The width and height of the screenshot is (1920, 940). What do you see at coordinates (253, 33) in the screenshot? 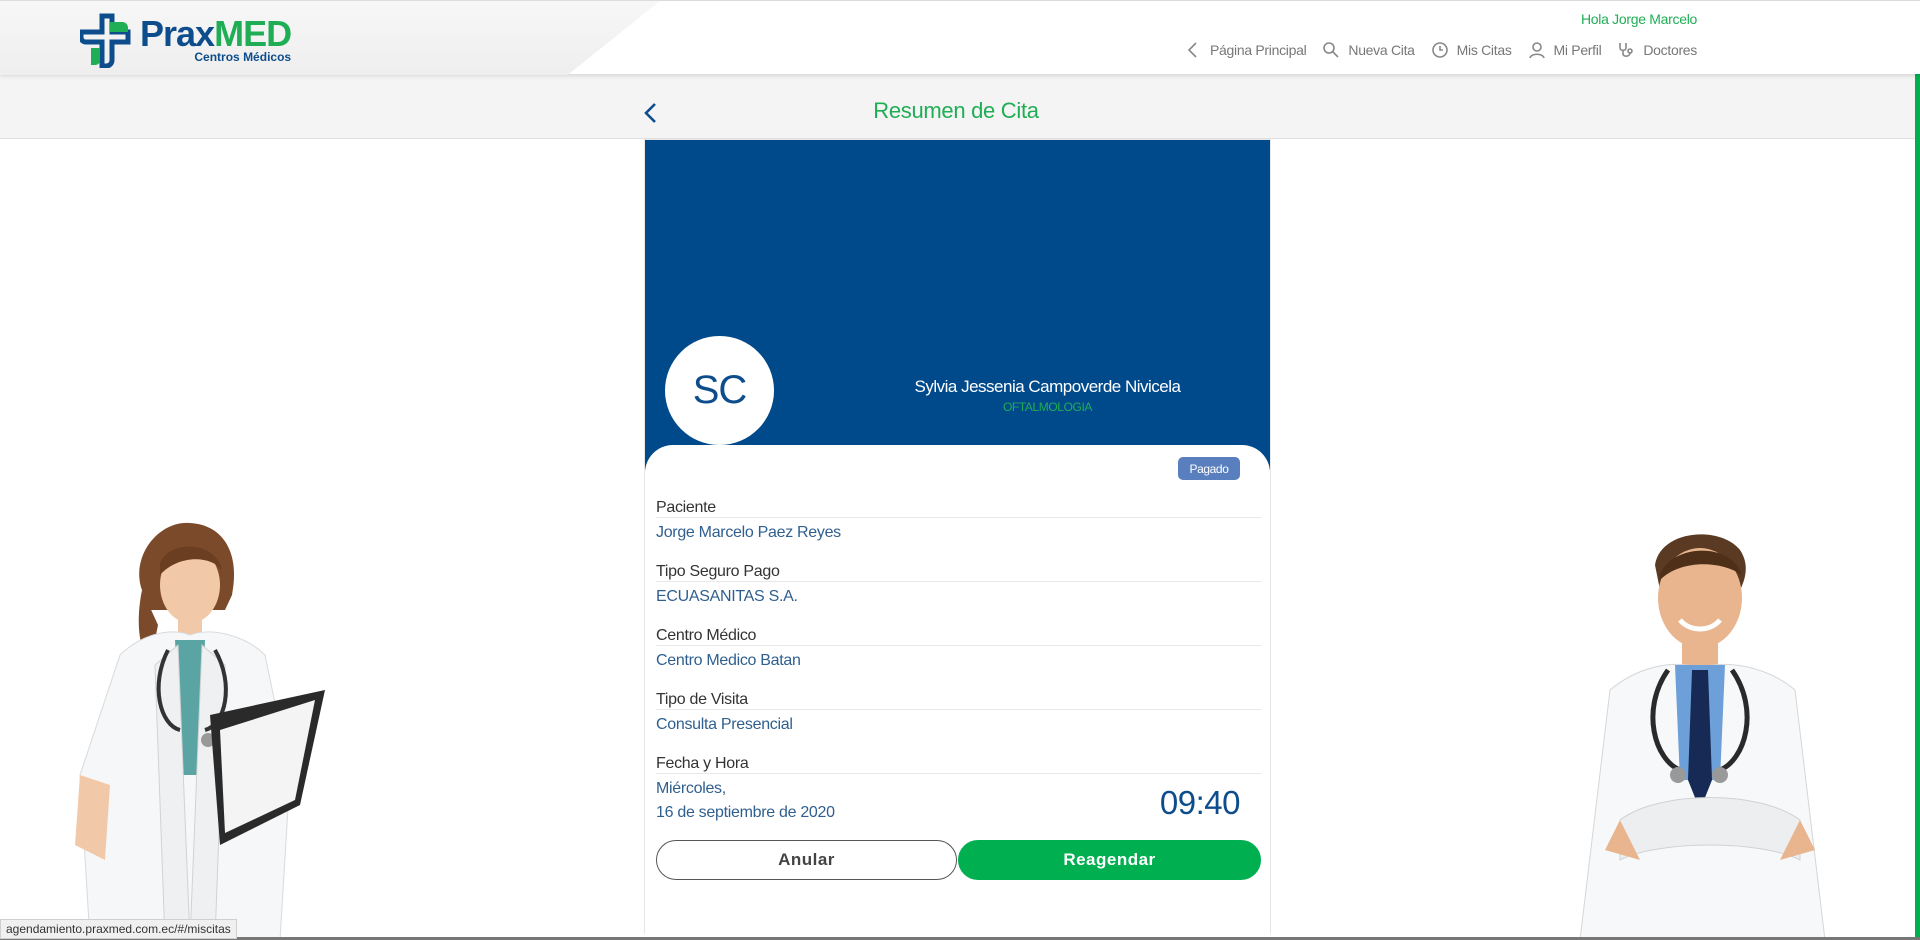
I see `brand-med: MED` at bounding box center [253, 33].